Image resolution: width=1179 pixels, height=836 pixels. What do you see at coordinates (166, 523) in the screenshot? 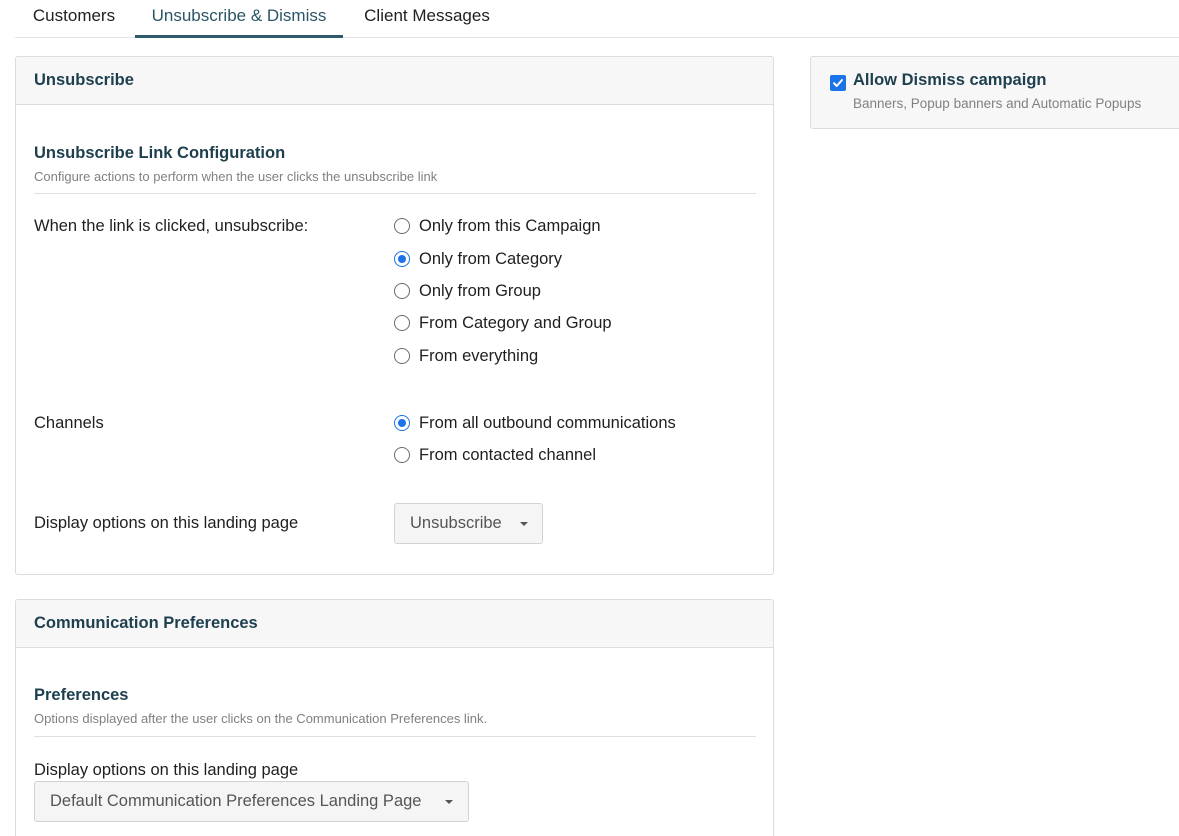
I see `display-options-label: Display options on this landing page` at bounding box center [166, 523].